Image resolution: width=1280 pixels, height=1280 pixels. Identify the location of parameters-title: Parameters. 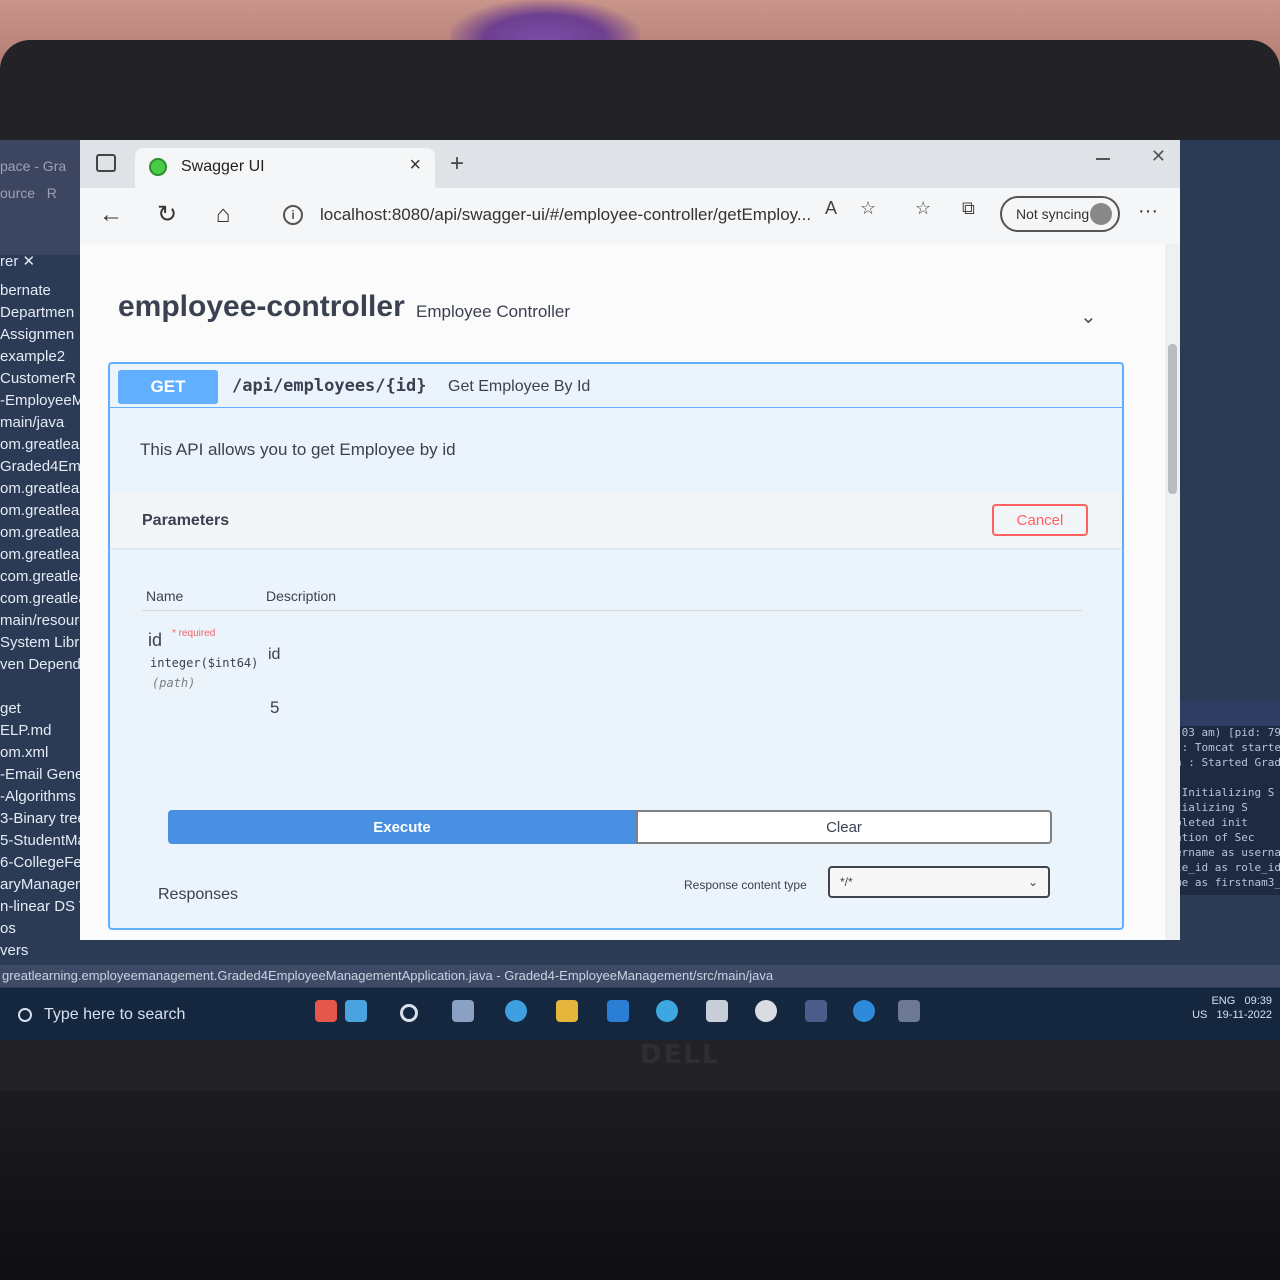
(186, 520).